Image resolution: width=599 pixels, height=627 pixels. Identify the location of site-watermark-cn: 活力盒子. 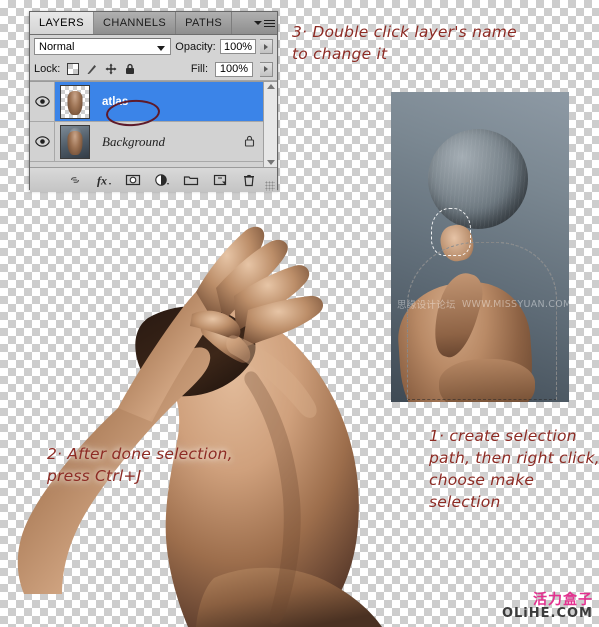
(563, 599).